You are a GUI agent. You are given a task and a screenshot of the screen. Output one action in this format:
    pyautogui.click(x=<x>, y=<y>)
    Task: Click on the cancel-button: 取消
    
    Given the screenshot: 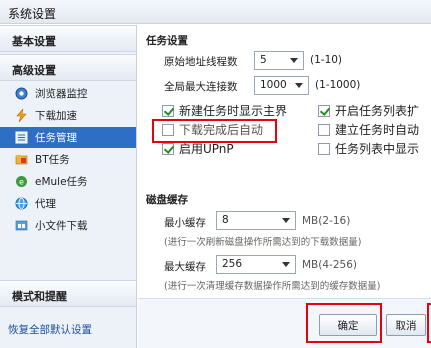 What is the action you would take?
    pyautogui.click(x=406, y=325)
    